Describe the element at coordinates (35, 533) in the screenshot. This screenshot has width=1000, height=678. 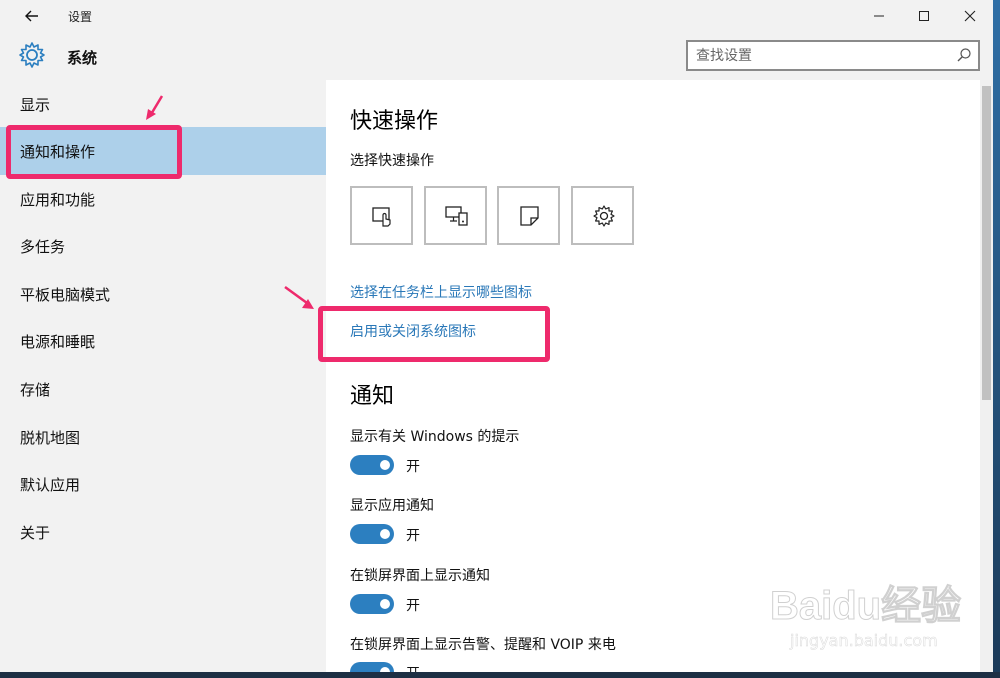
I see `sidebar-item-label: 关于` at that location.